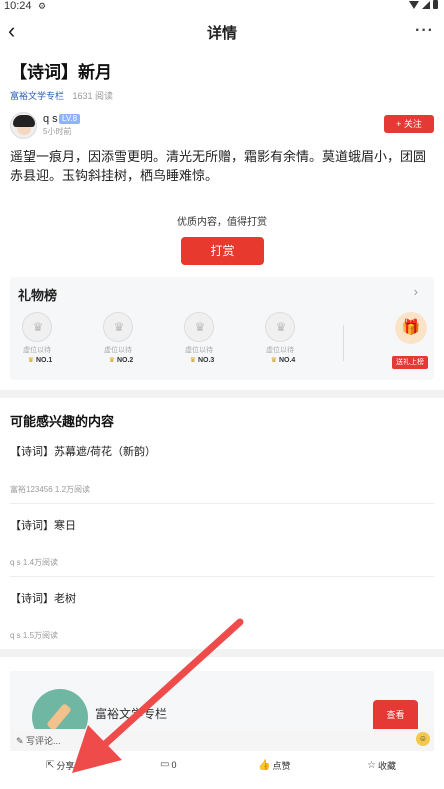  I want to click on share-label: 分享, so click(65, 766).